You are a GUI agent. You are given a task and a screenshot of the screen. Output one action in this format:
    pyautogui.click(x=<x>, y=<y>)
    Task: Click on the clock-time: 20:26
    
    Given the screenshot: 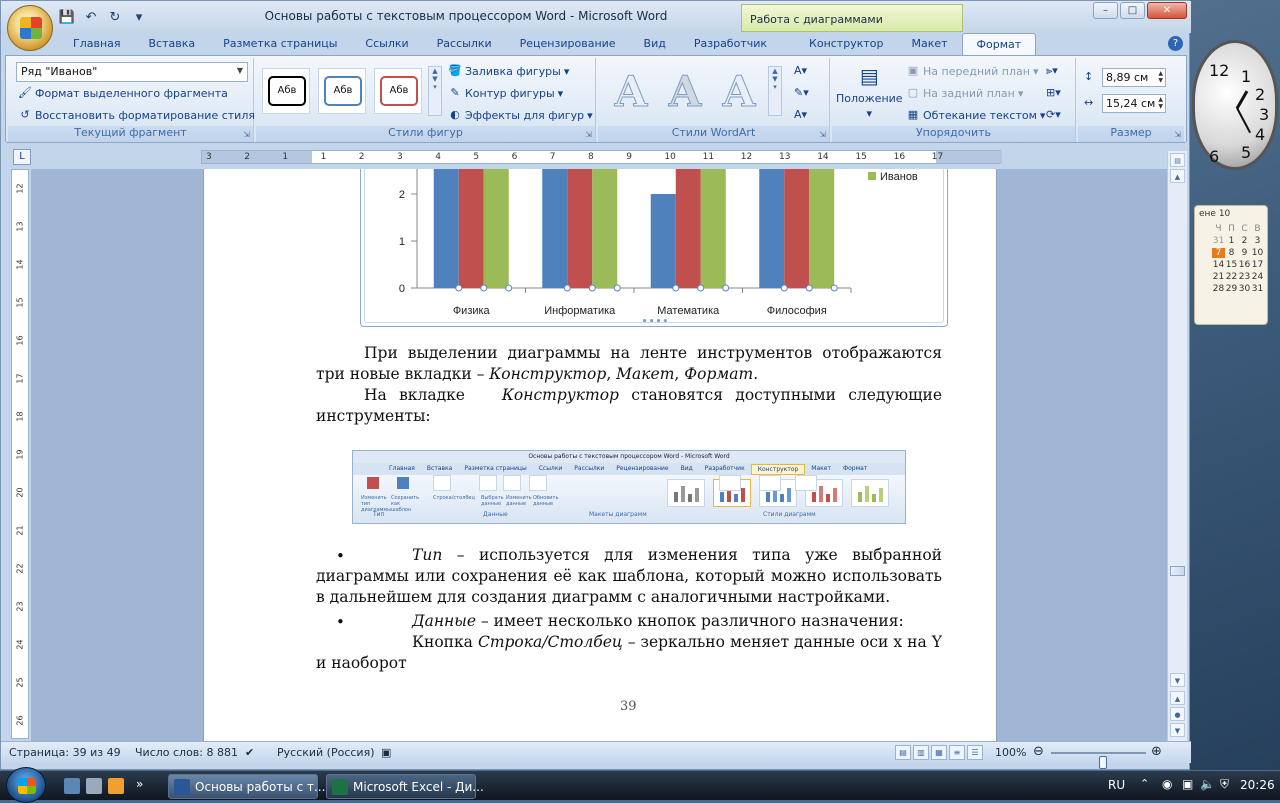 What is the action you would take?
    pyautogui.click(x=1257, y=785)
    